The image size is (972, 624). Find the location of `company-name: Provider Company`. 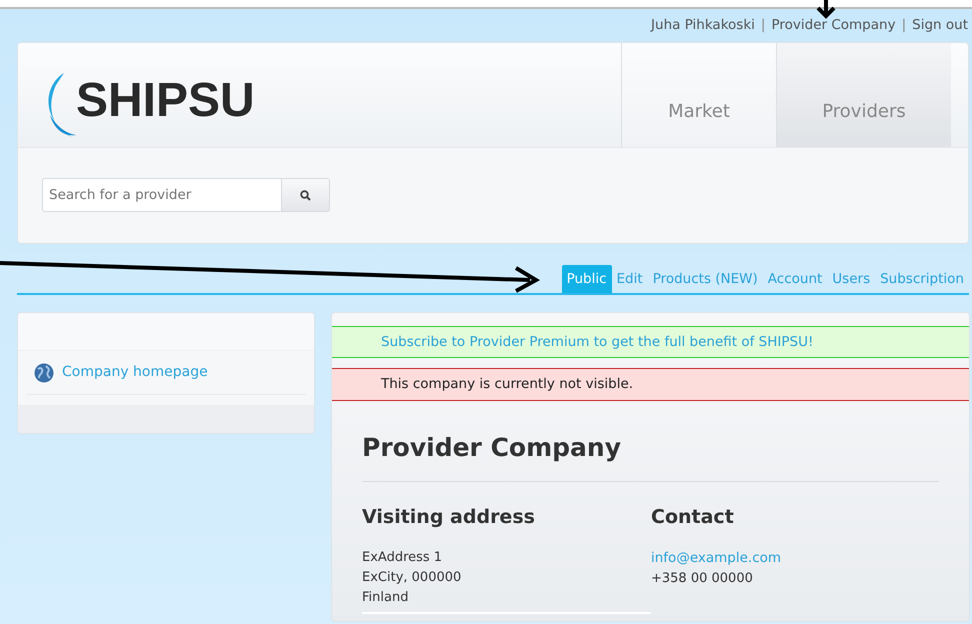

company-name: Provider Company is located at coordinates (492, 447).